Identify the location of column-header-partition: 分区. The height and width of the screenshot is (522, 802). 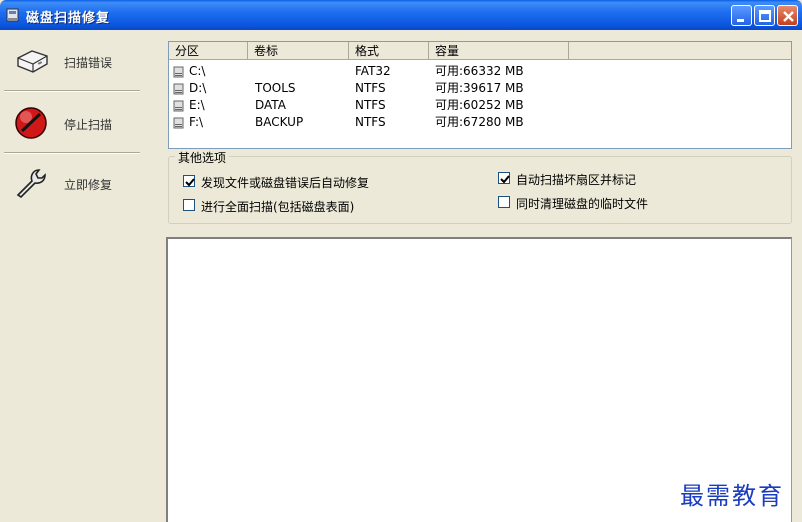
(208, 51).